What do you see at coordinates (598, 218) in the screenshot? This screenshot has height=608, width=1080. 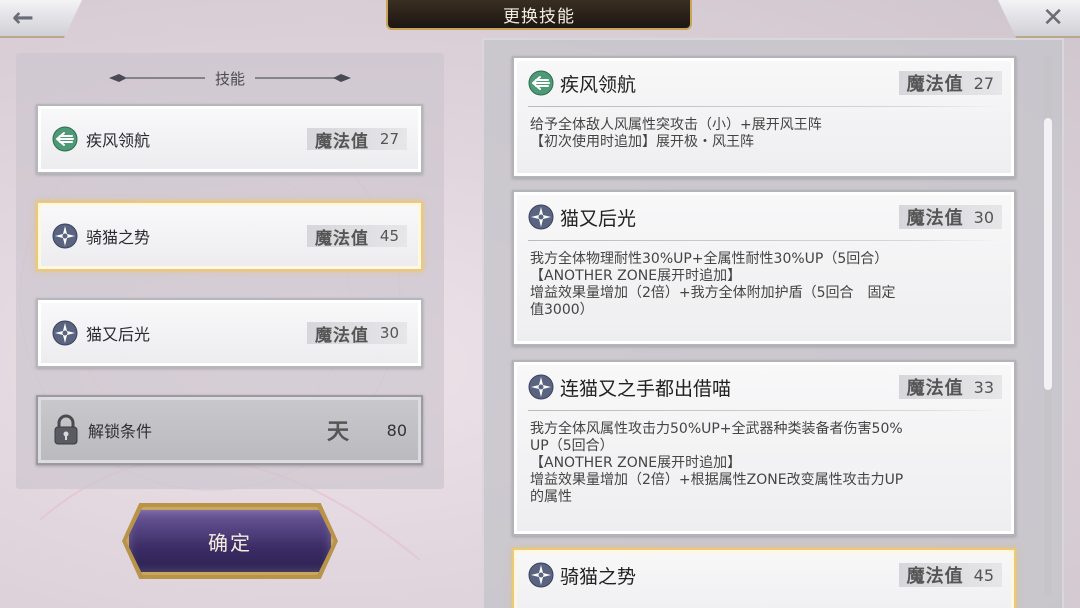 I see `skill-card-name: 猫又后光` at bounding box center [598, 218].